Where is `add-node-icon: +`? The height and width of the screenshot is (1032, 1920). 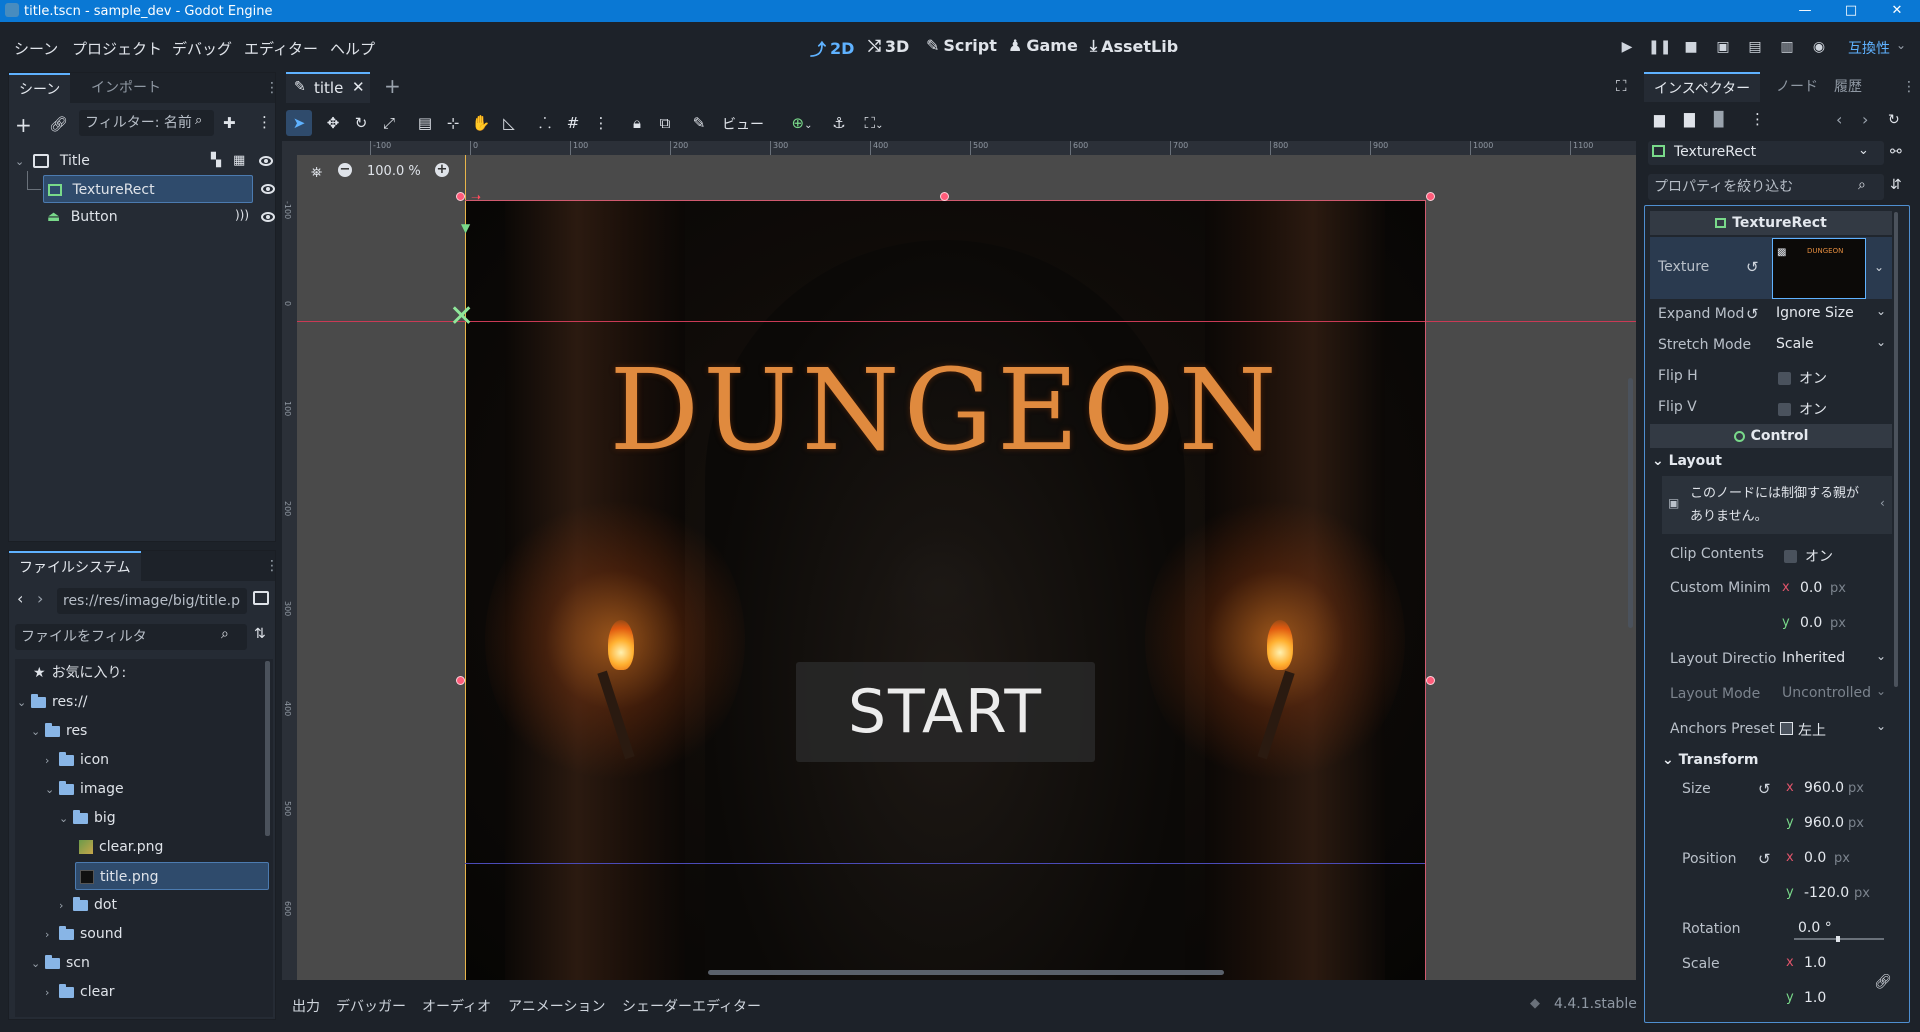 add-node-icon: + is located at coordinates (23, 125).